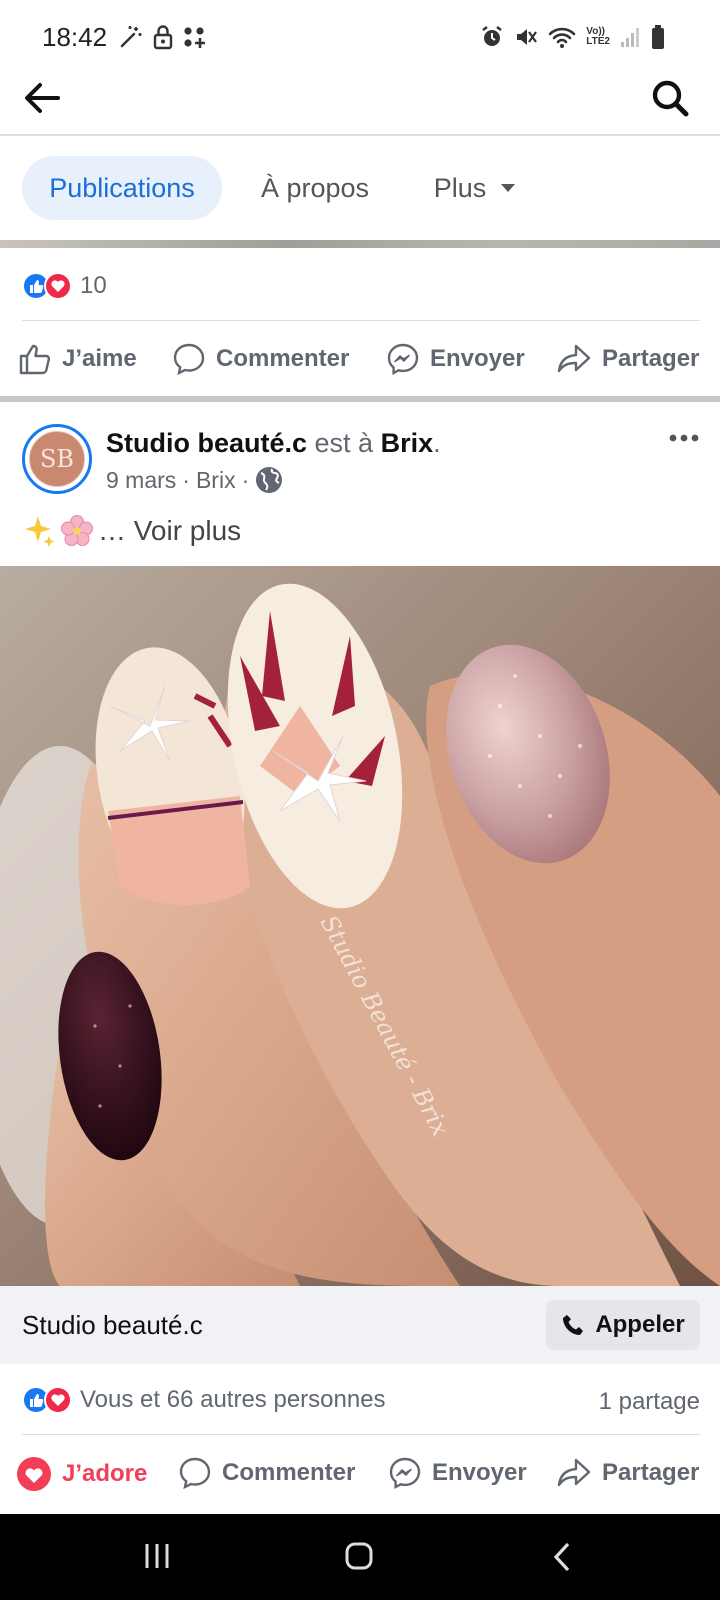 The height and width of the screenshot is (1600, 720). Describe the element at coordinates (157, 1556) in the screenshot. I see `recent-apps-icon` at that location.